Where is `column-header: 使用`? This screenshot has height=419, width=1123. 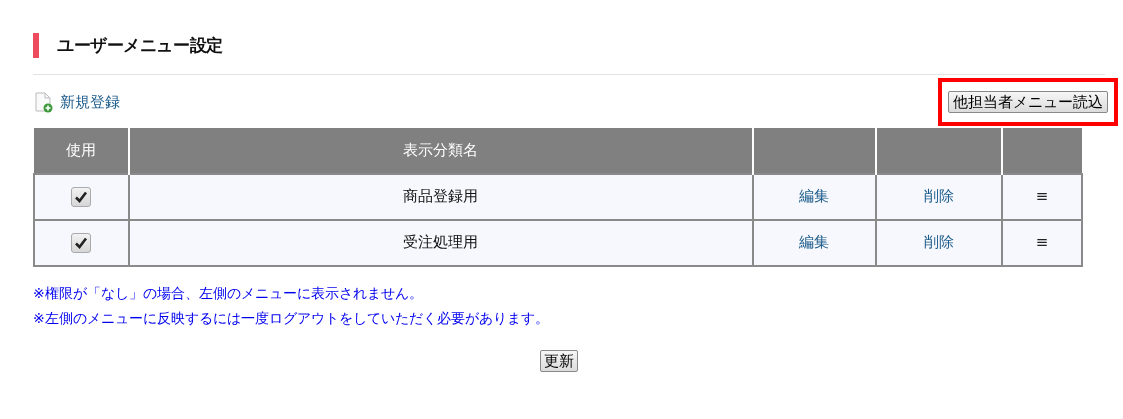 column-header: 使用 is located at coordinates (81, 150).